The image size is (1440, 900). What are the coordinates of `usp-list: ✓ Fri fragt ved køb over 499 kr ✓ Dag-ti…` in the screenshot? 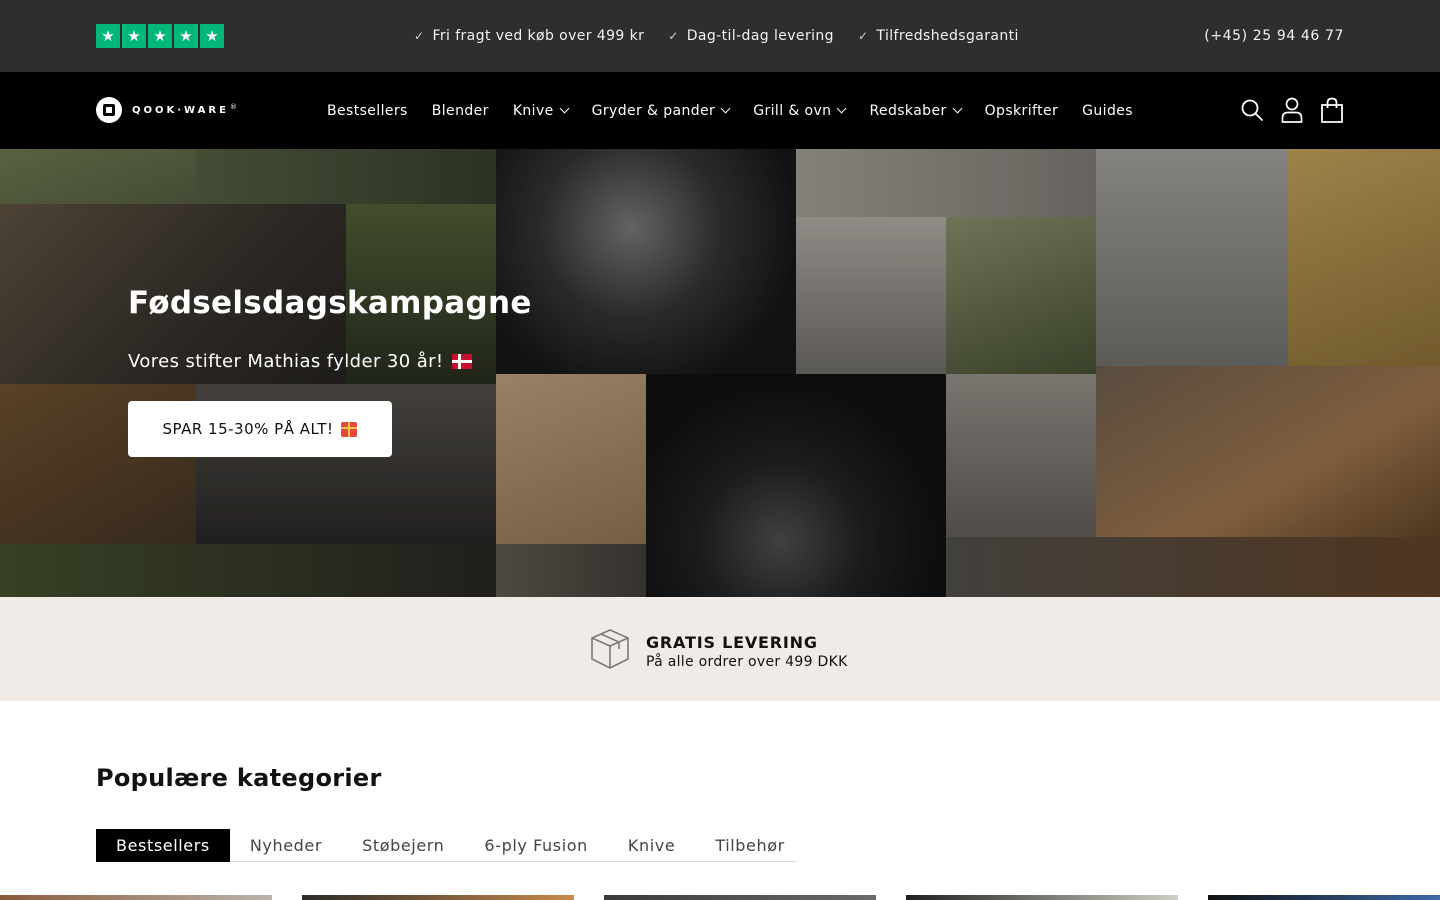 It's located at (716, 36).